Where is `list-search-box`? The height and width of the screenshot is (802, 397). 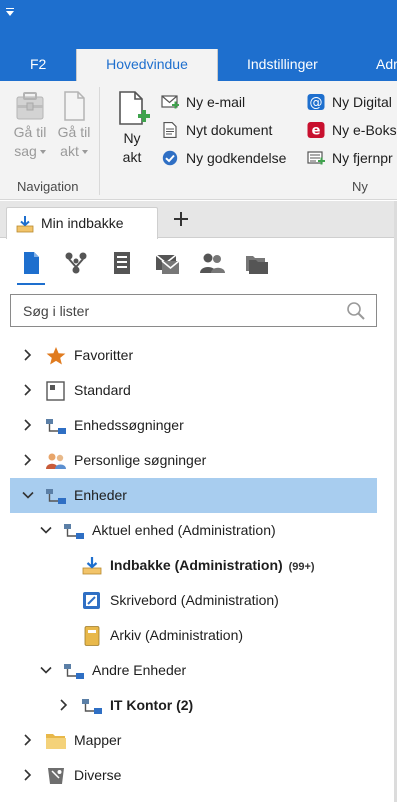
list-search-box is located at coordinates (193, 310).